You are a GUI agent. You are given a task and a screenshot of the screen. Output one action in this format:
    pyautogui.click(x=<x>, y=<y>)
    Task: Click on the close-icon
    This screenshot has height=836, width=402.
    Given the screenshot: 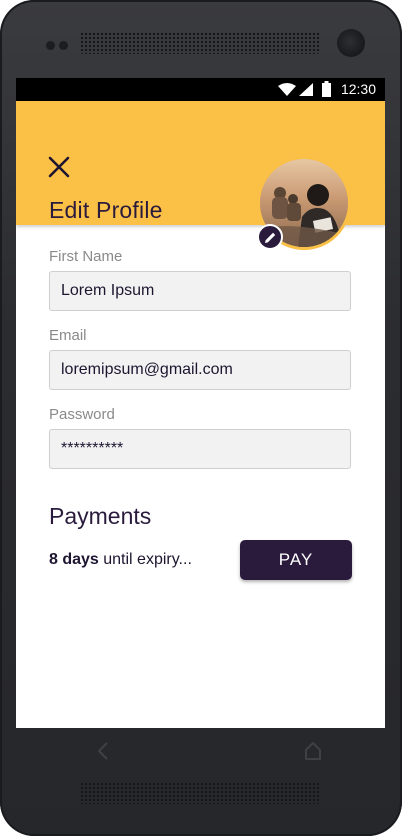 What is the action you would take?
    pyautogui.click(x=59, y=167)
    